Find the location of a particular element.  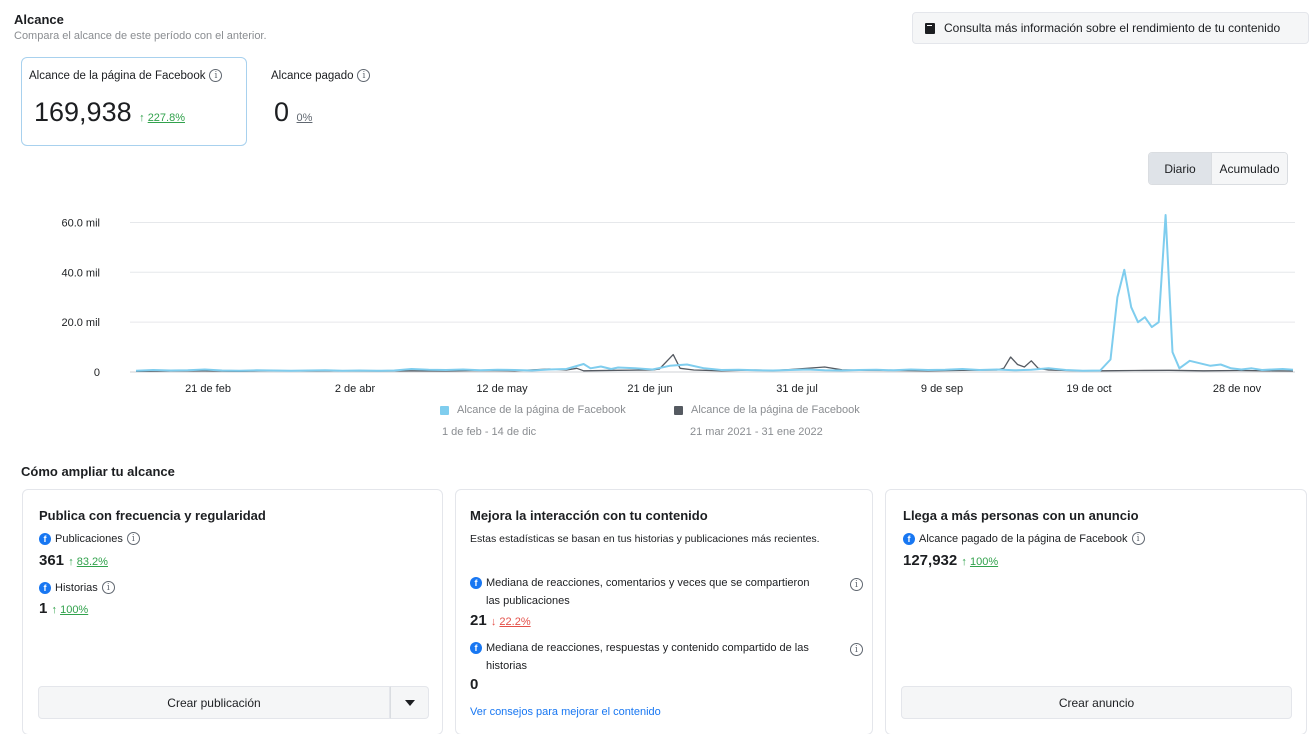

legend-swatch-previous is located at coordinates (678, 410).